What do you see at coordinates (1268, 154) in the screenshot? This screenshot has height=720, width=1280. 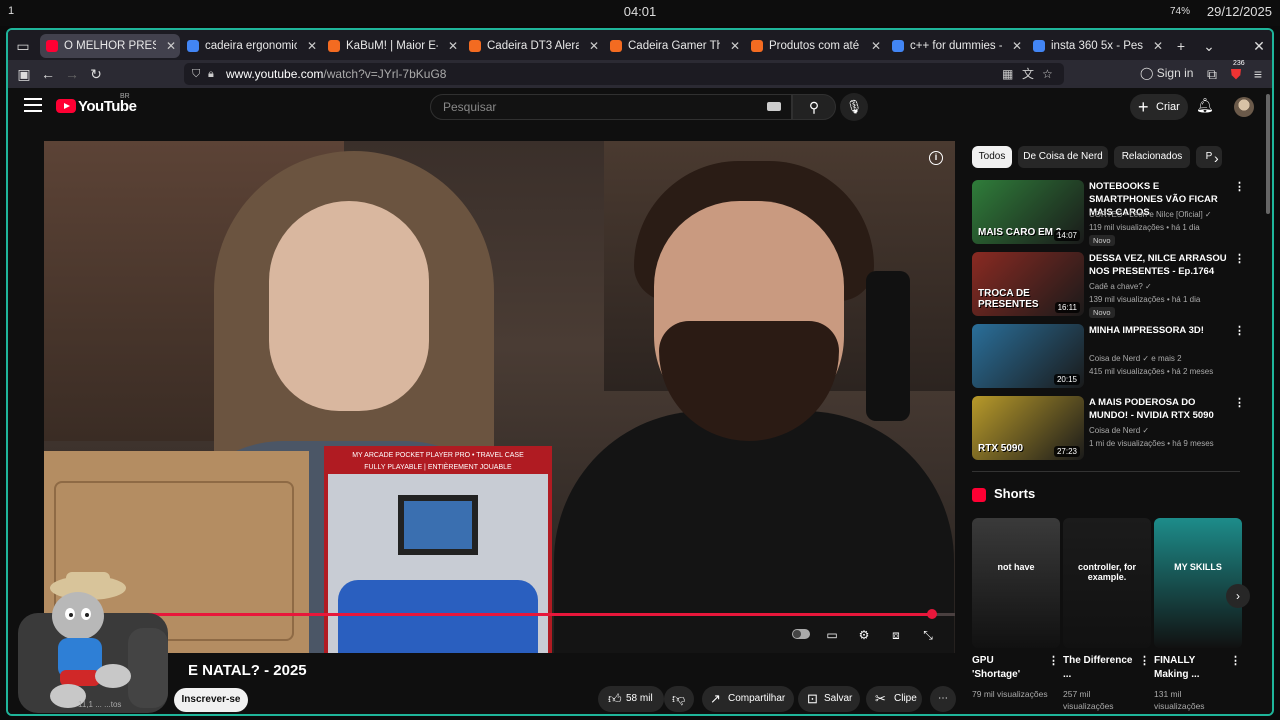 I see `scrollbar` at bounding box center [1268, 154].